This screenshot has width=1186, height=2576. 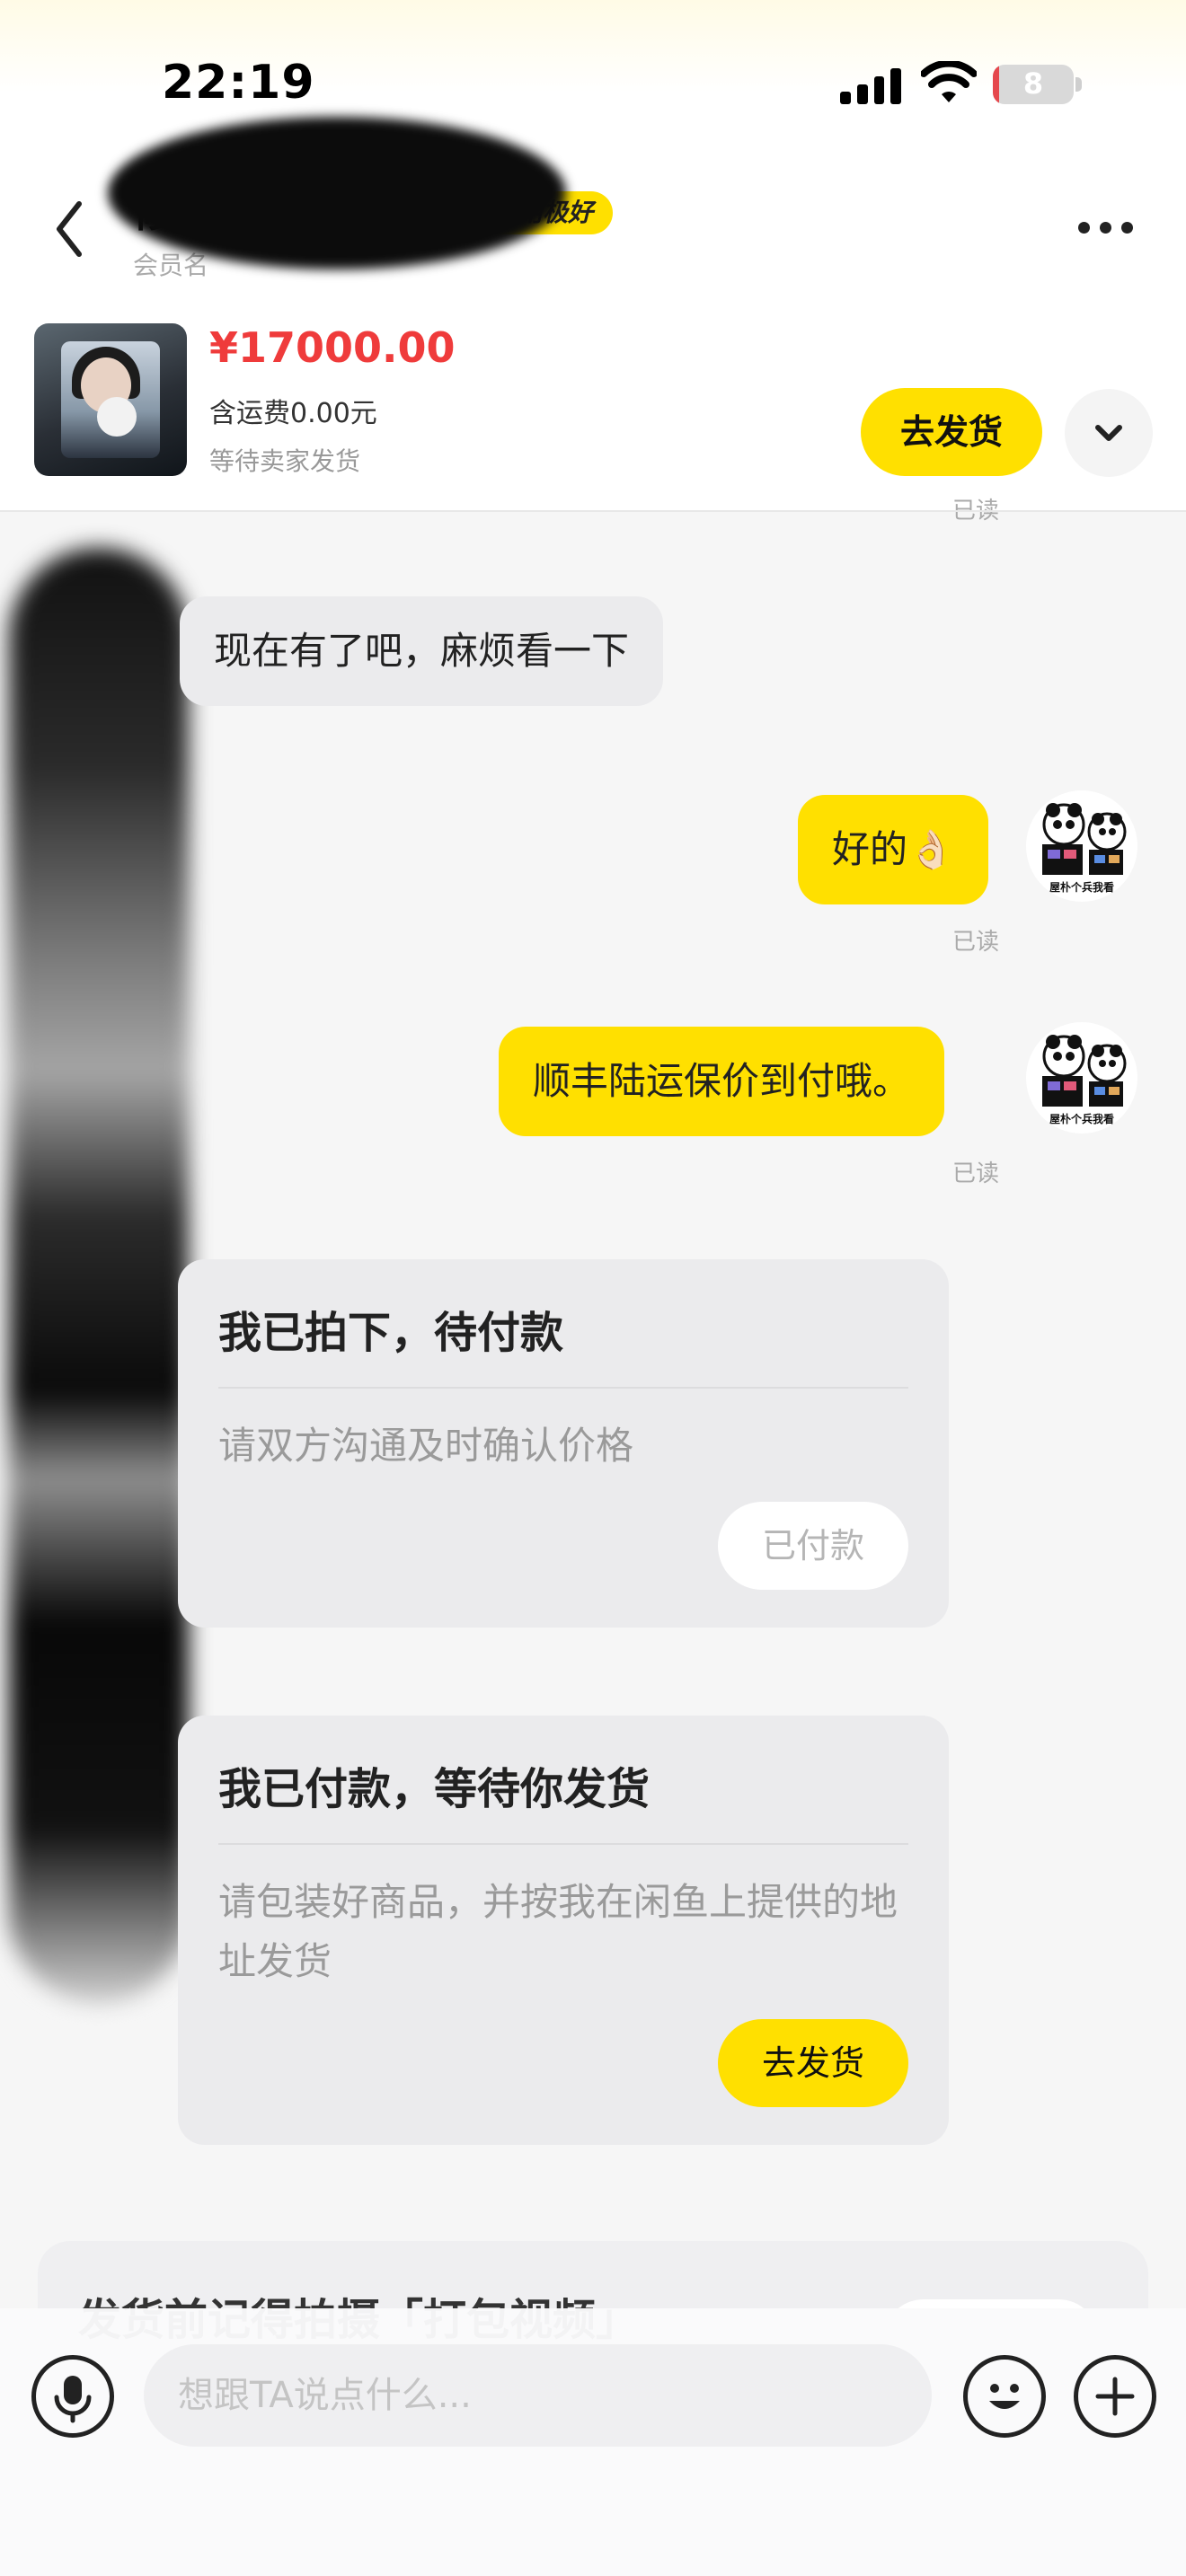 I want to click on order-card-paid: 我已付款，等待你发货 请包装好商品，并按我在闲鱼上提供的地址发货 去发货, so click(x=563, y=1930).